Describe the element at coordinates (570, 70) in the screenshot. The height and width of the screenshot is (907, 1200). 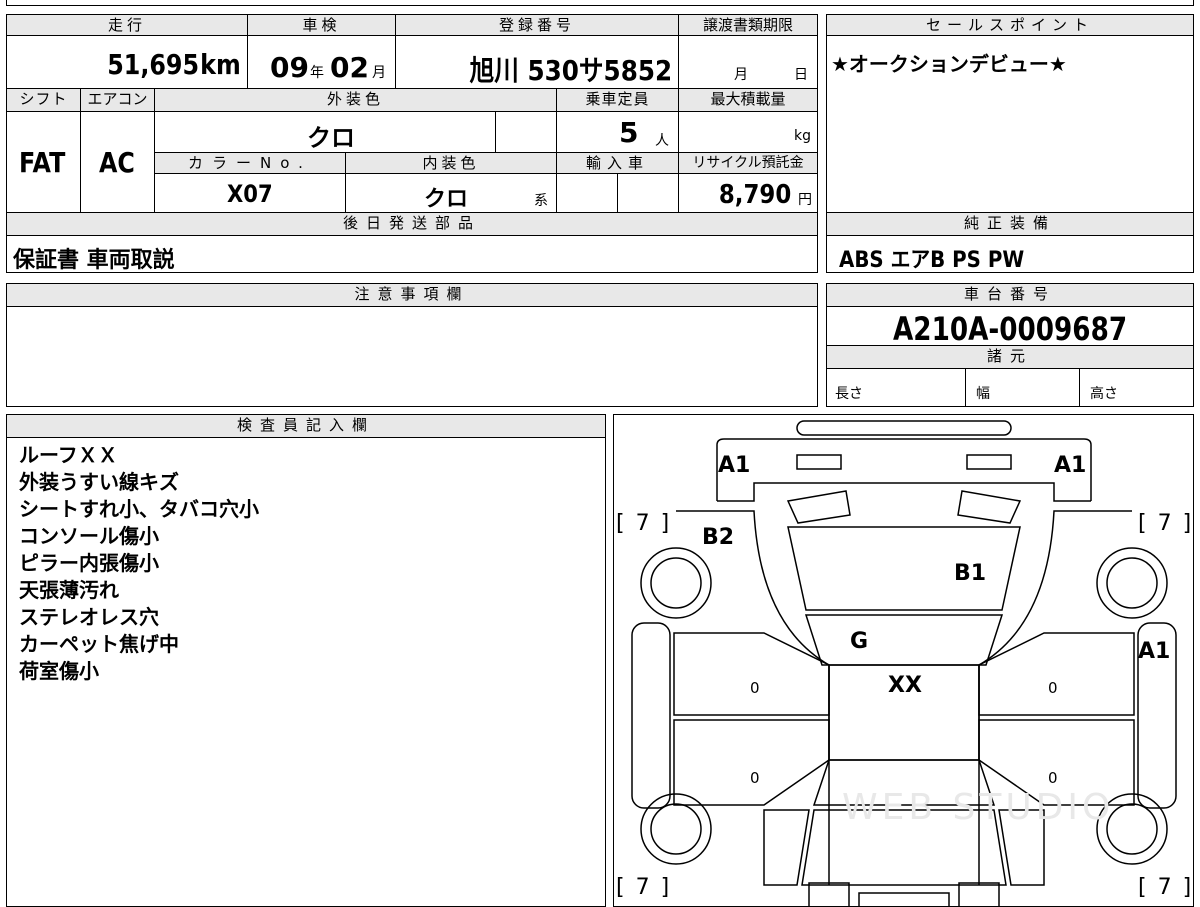
I see `registration-value: 旭川 530サ5852` at that location.